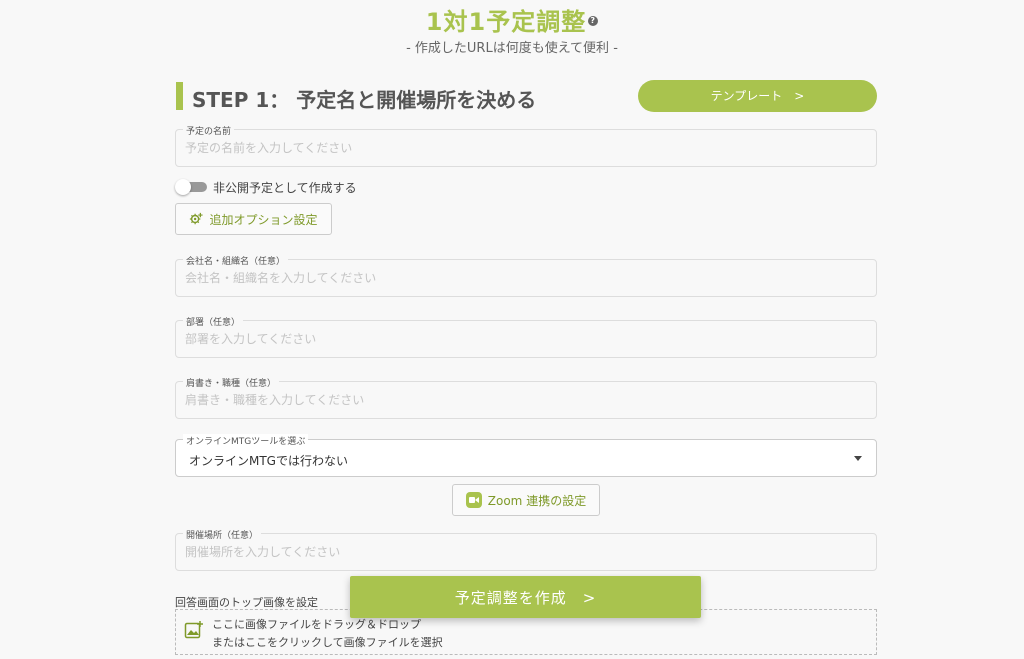 This screenshot has height=659, width=1024. I want to click on department-label: 部署（任意）, so click(213, 321).